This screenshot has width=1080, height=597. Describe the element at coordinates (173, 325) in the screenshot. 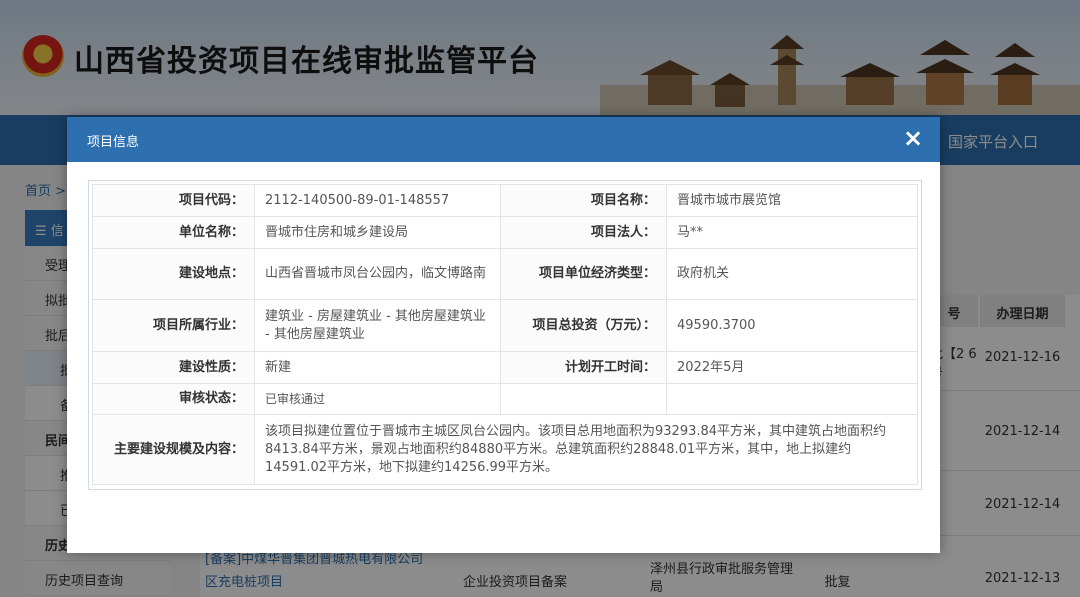

I see `field-label: 项目所属行业：` at that location.